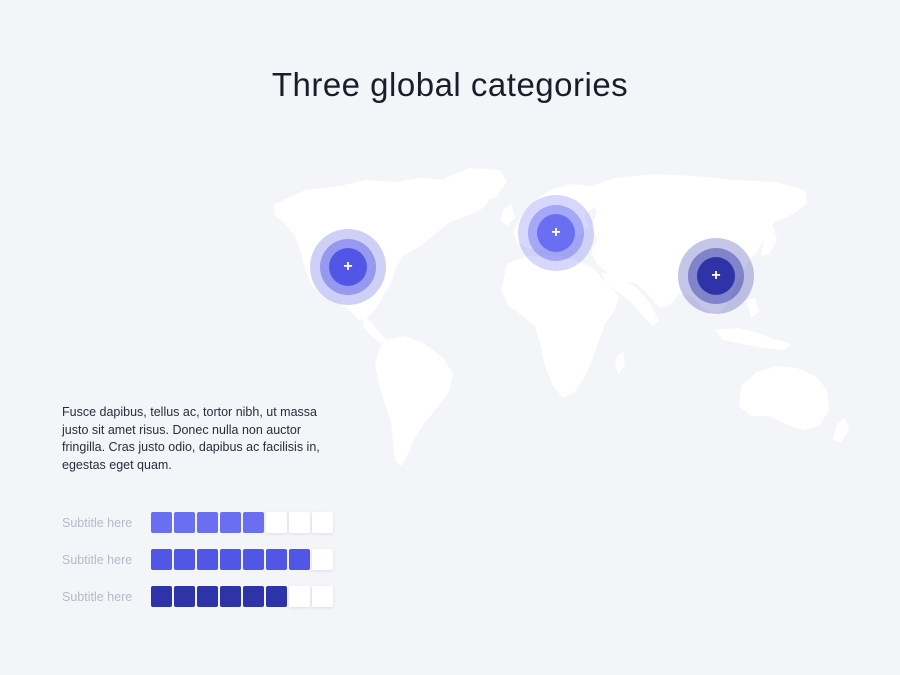 The image size is (900, 675). Describe the element at coordinates (620, 363) in the screenshot. I see `madagascar-shape` at that location.